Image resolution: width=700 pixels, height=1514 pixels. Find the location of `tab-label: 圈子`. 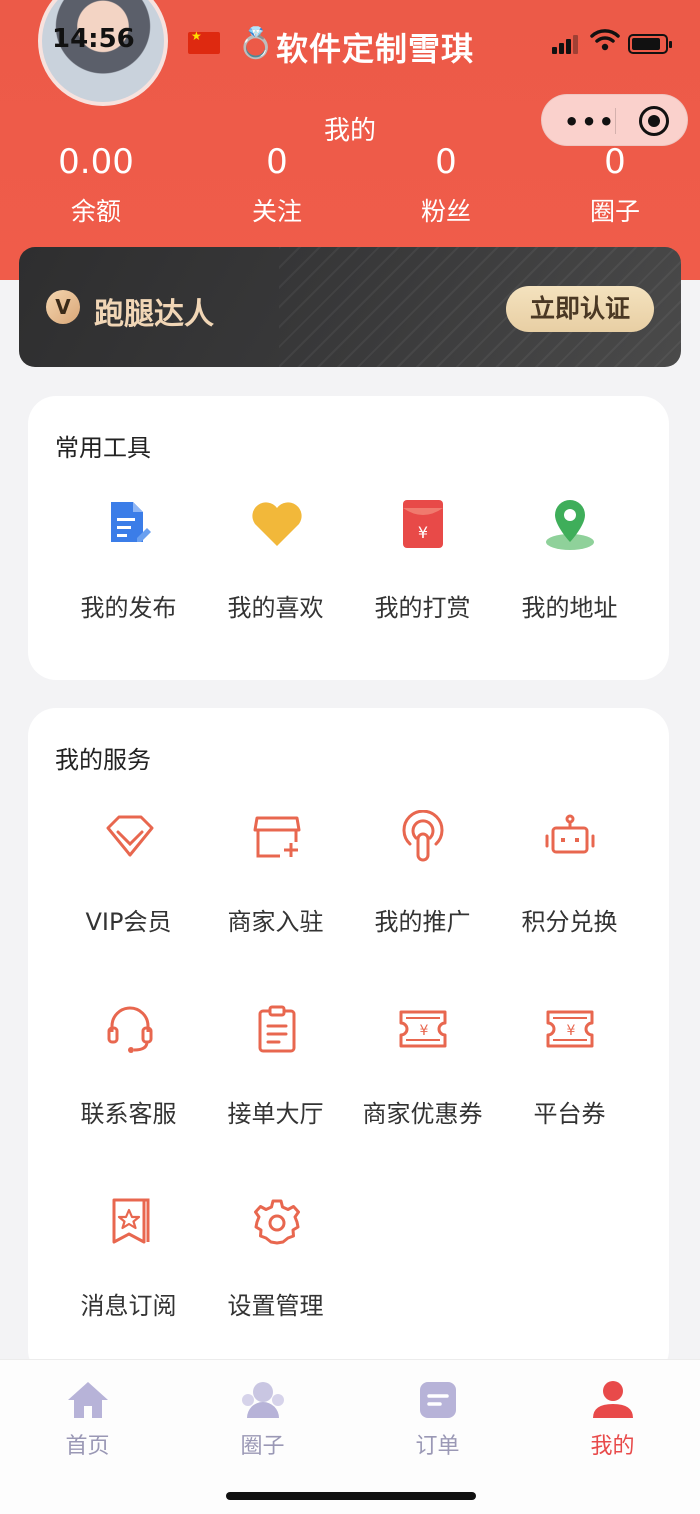

tab-label: 圈子 is located at coordinates (262, 1446).